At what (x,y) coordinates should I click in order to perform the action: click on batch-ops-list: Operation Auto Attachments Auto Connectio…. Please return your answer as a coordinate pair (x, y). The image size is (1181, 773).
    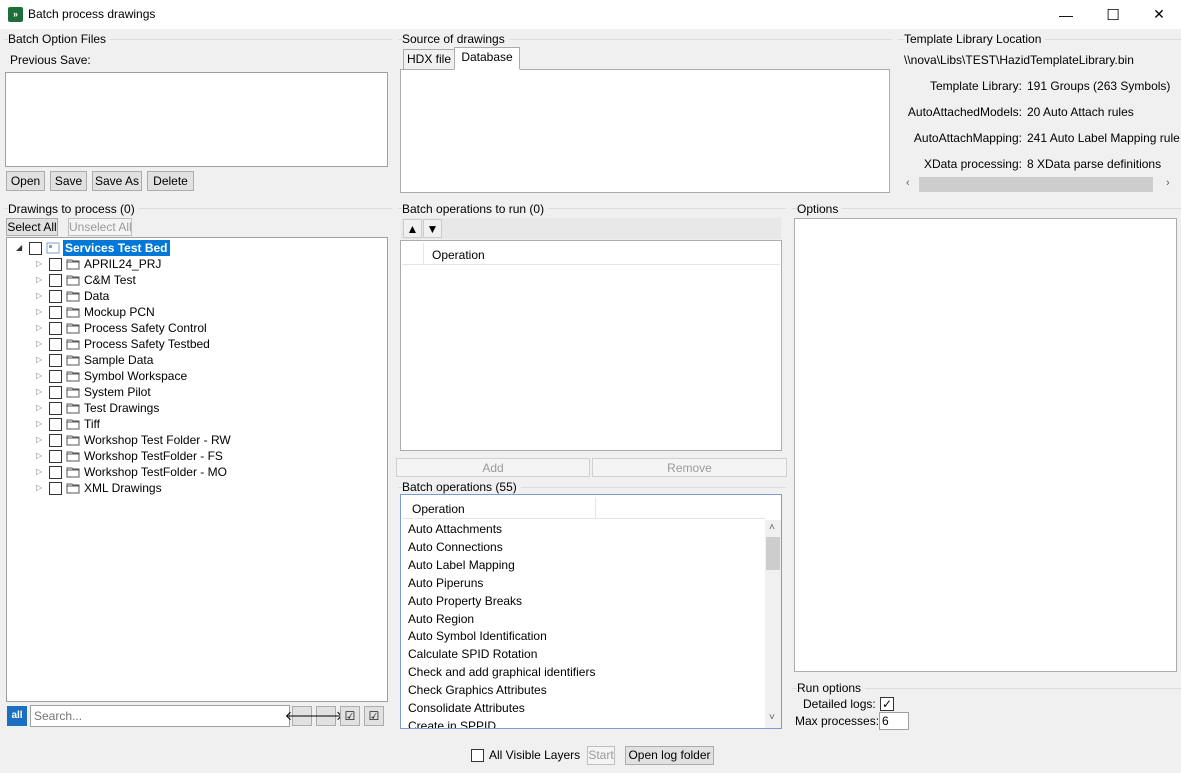
    Looking at the image, I should click on (591, 611).